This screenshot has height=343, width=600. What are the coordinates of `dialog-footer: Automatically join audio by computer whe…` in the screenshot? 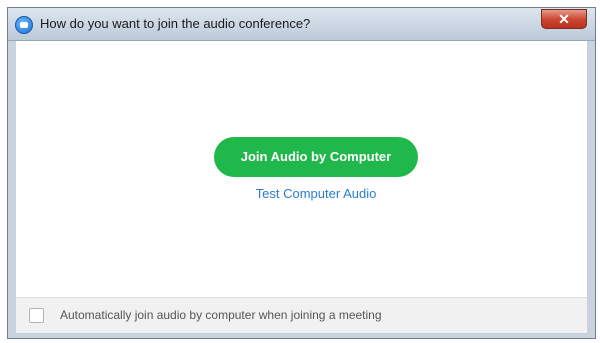 It's located at (301, 315).